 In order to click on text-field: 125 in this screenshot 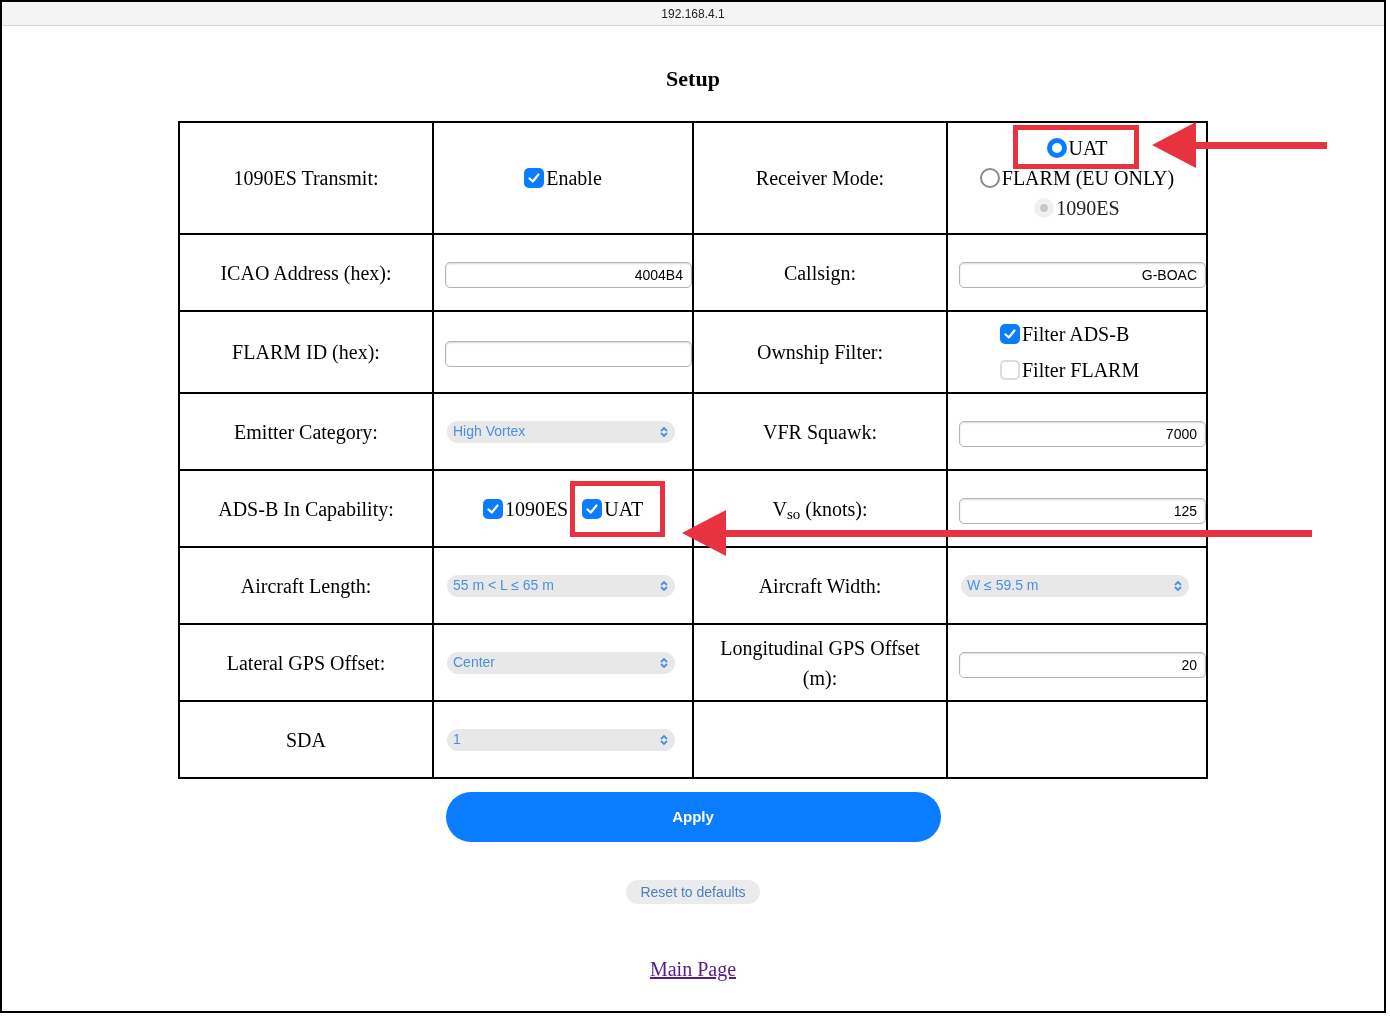, I will do `click(1082, 510)`.